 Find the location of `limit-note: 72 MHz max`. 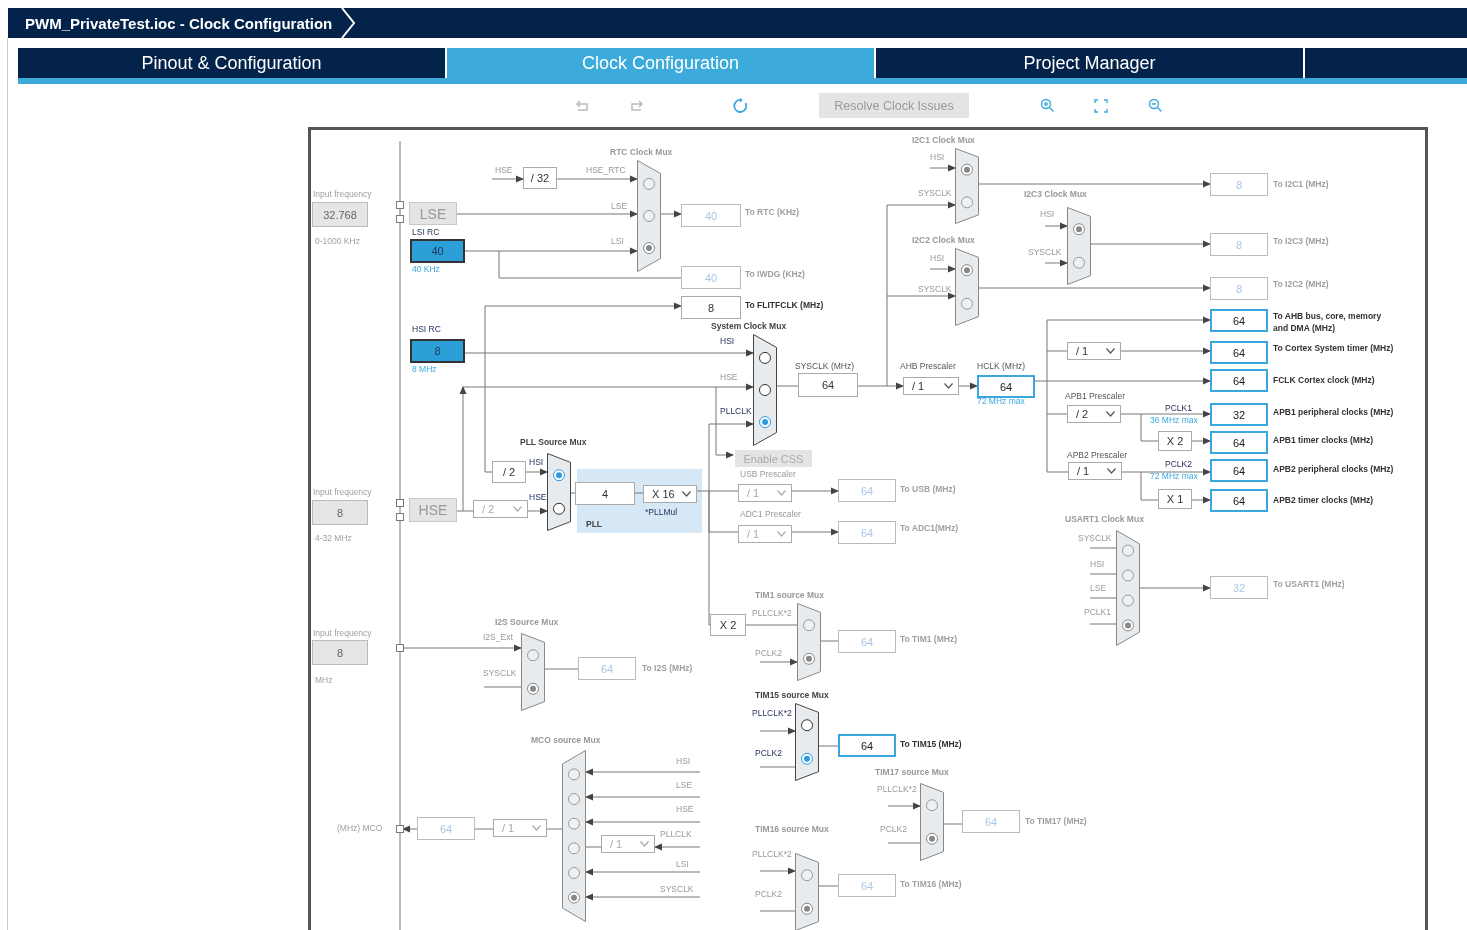

limit-note: 72 MHz max is located at coordinates (1174, 476).